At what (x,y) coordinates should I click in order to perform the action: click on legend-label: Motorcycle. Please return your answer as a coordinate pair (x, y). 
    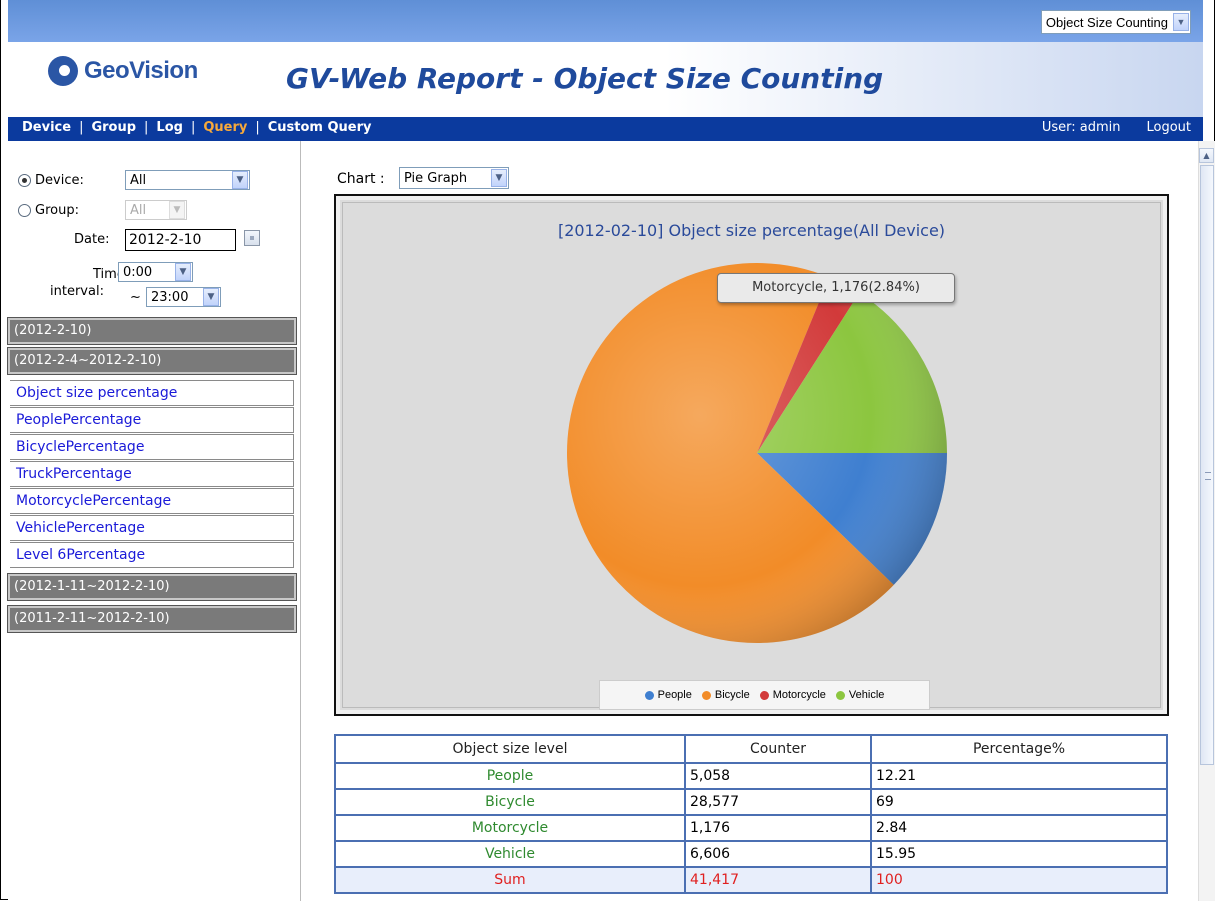
    Looking at the image, I should click on (799, 695).